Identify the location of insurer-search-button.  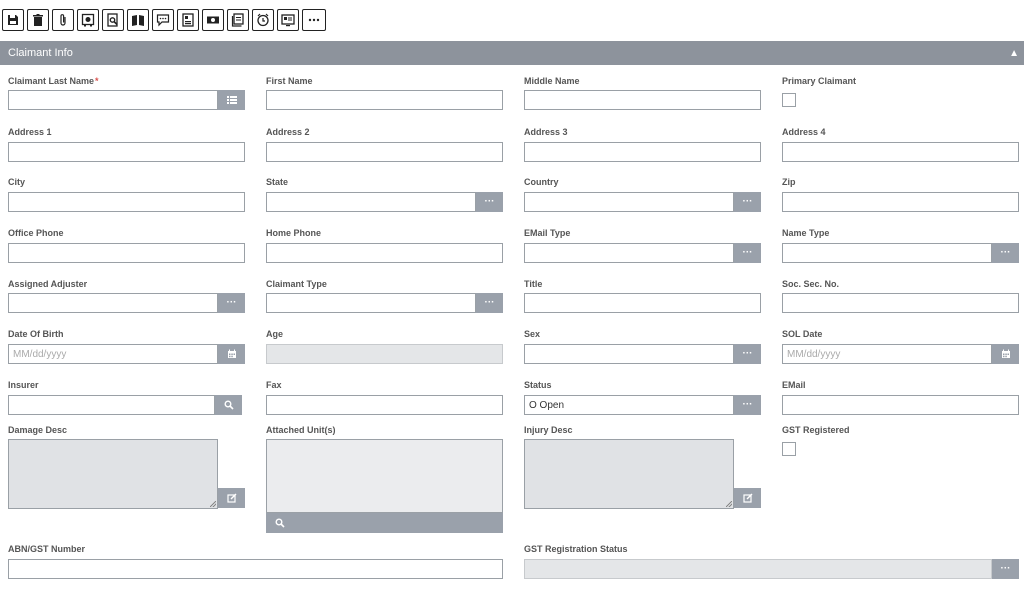
(228, 405).